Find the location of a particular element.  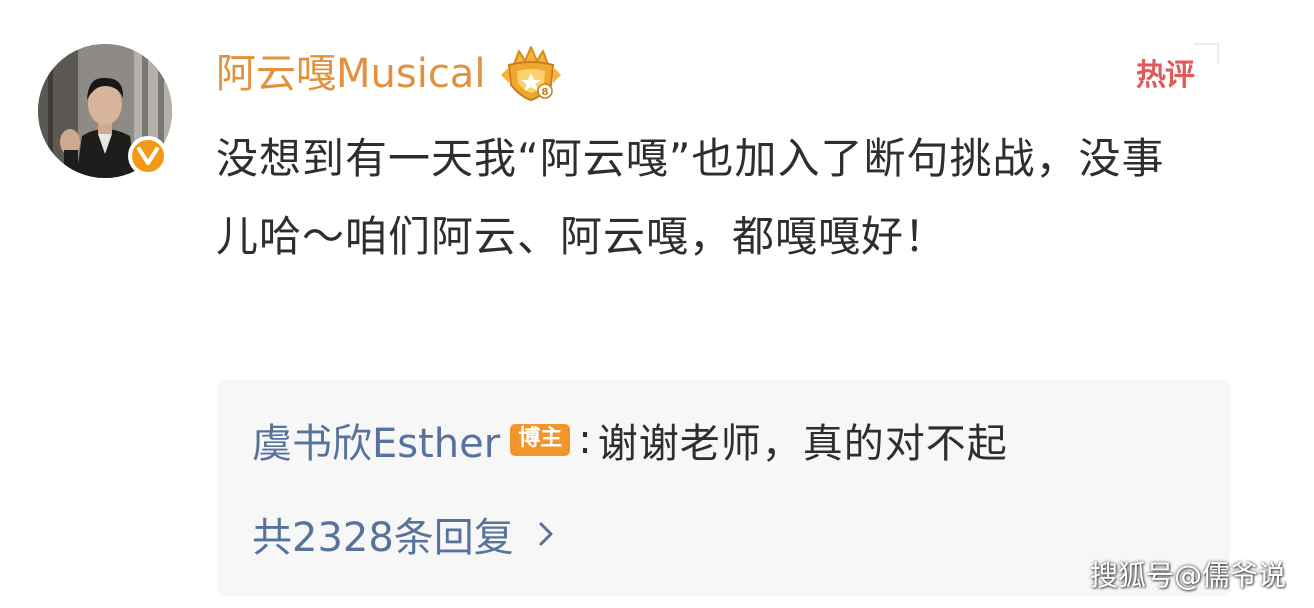

fan-crown-badge-icon: 8 is located at coordinates (531, 74).